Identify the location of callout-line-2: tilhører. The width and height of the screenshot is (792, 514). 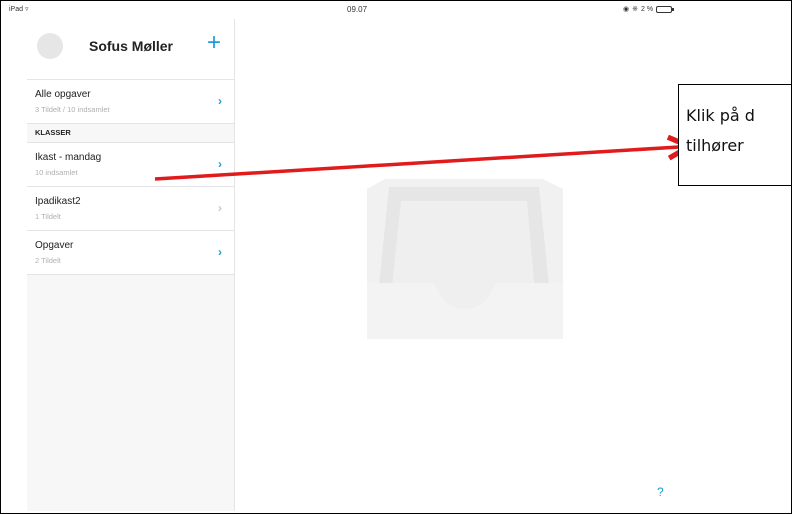
(715, 145).